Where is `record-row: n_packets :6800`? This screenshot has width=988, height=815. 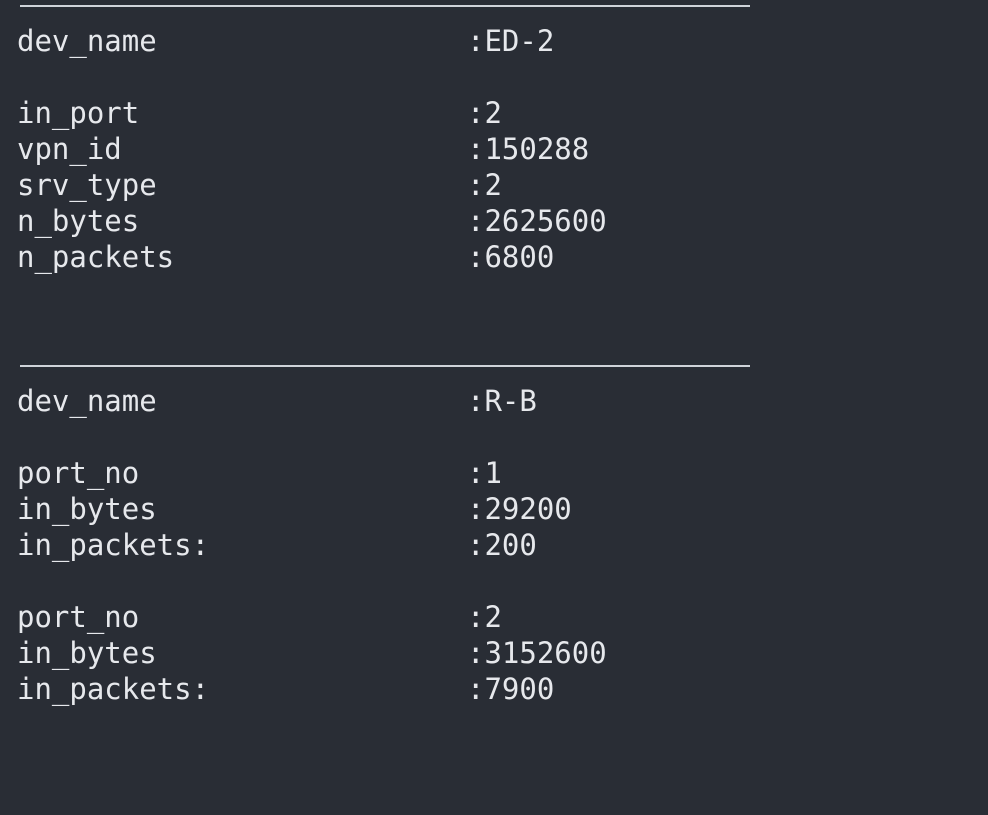 record-row: n_packets :6800 is located at coordinates (285, 257).